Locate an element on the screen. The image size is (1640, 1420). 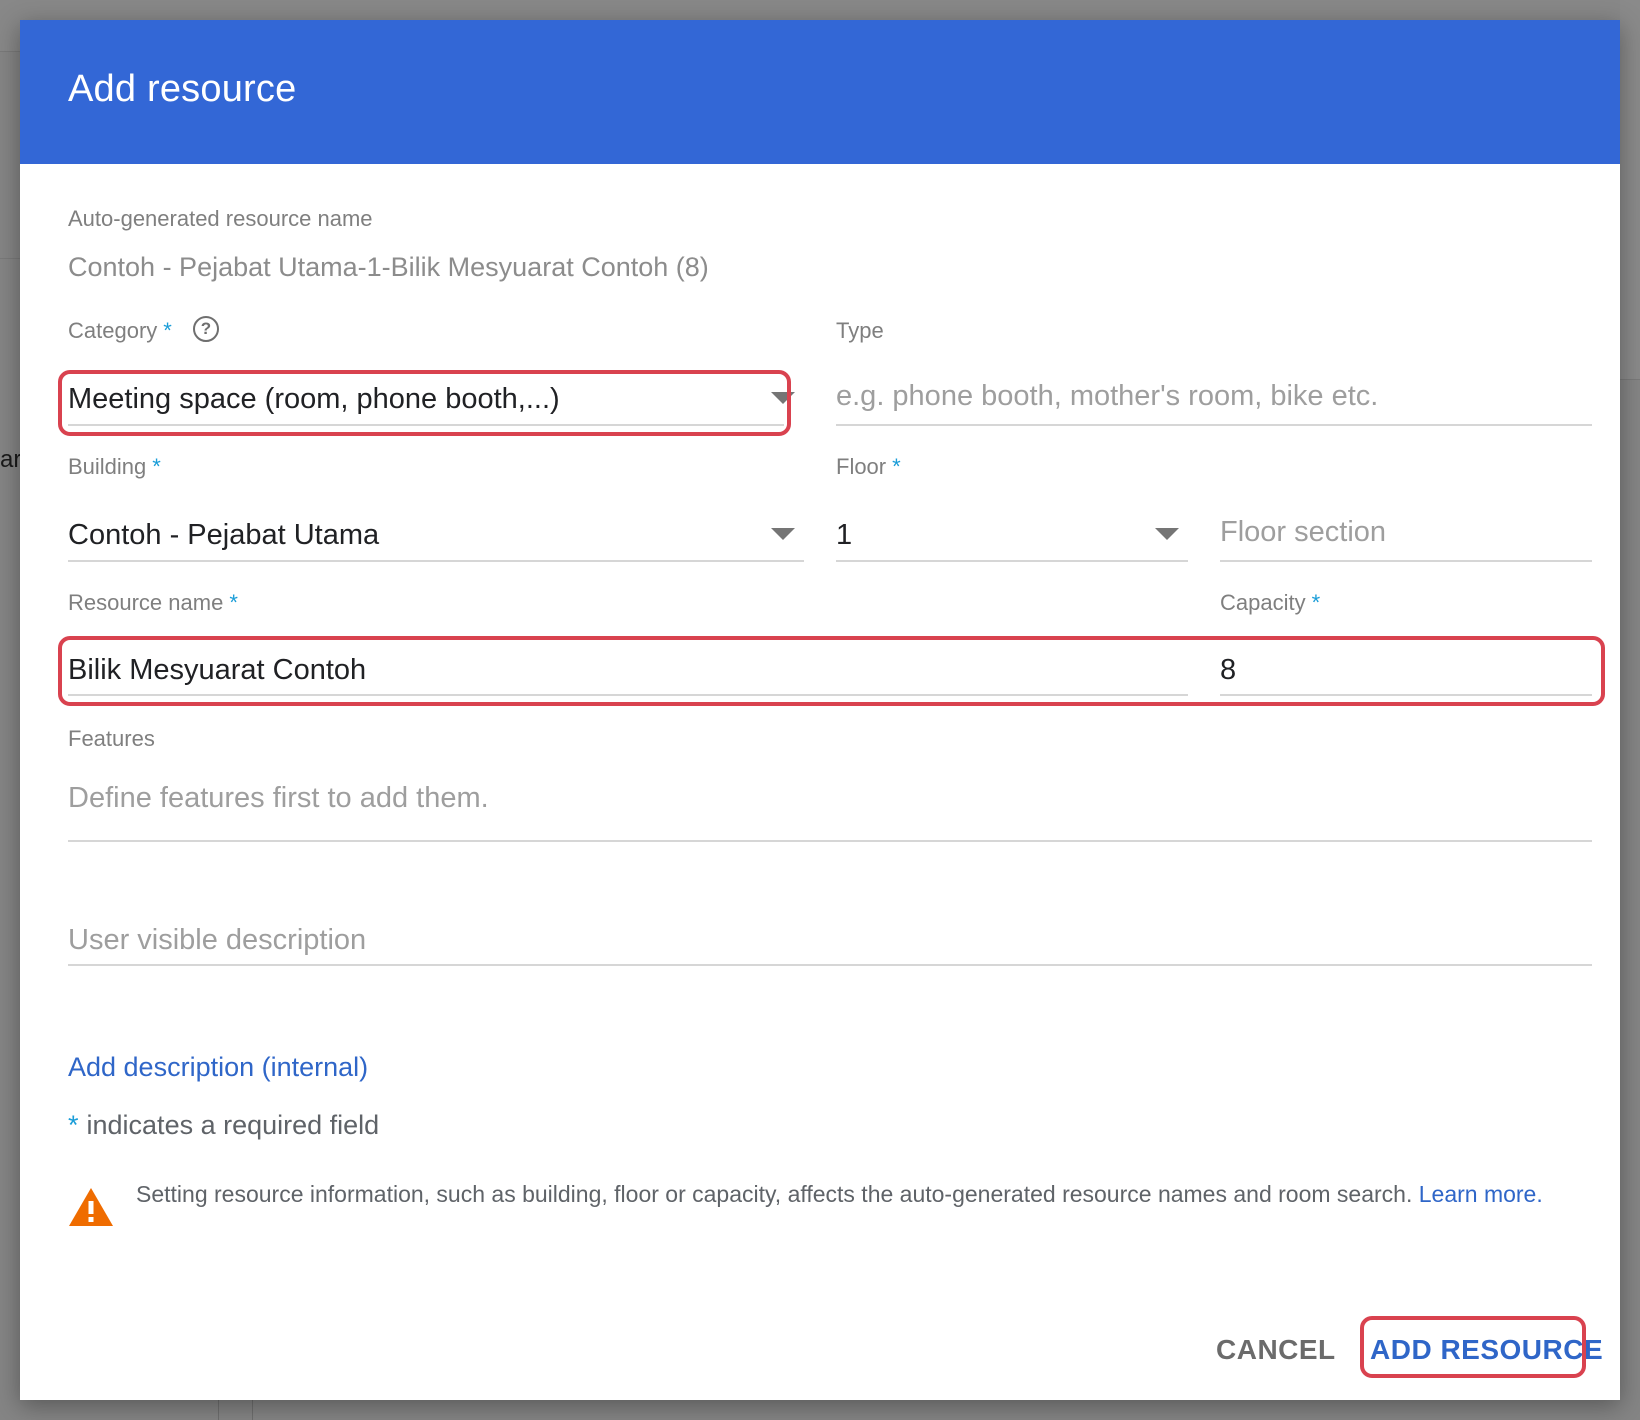
autogen-name-label: Auto-generated resource name is located at coordinates (220, 218).